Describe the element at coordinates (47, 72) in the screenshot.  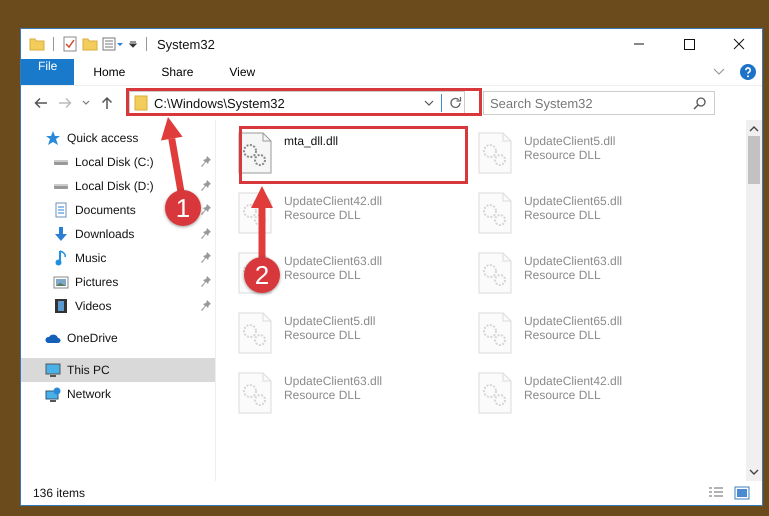
I see `file-menu-button: File` at that location.